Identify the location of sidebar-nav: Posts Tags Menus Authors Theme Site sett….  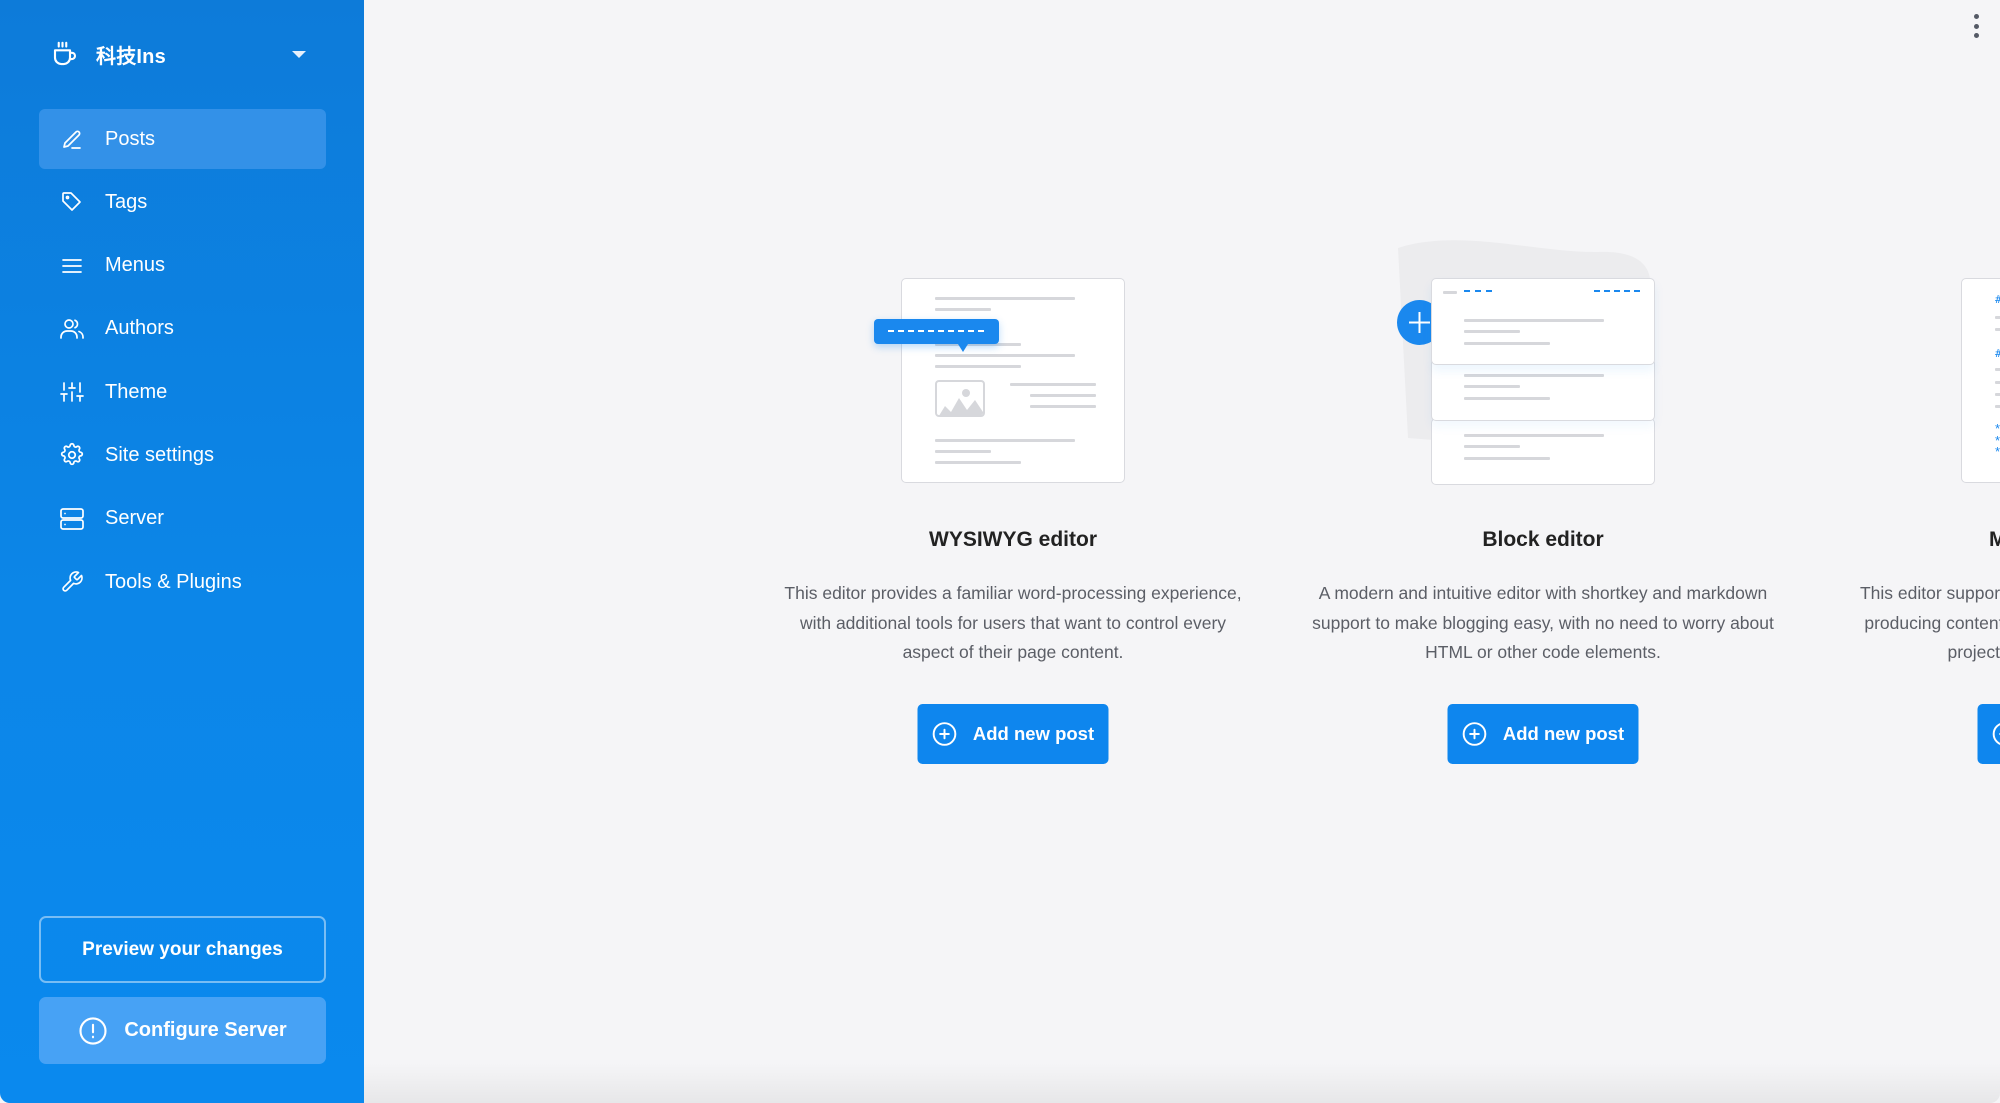
(182, 362).